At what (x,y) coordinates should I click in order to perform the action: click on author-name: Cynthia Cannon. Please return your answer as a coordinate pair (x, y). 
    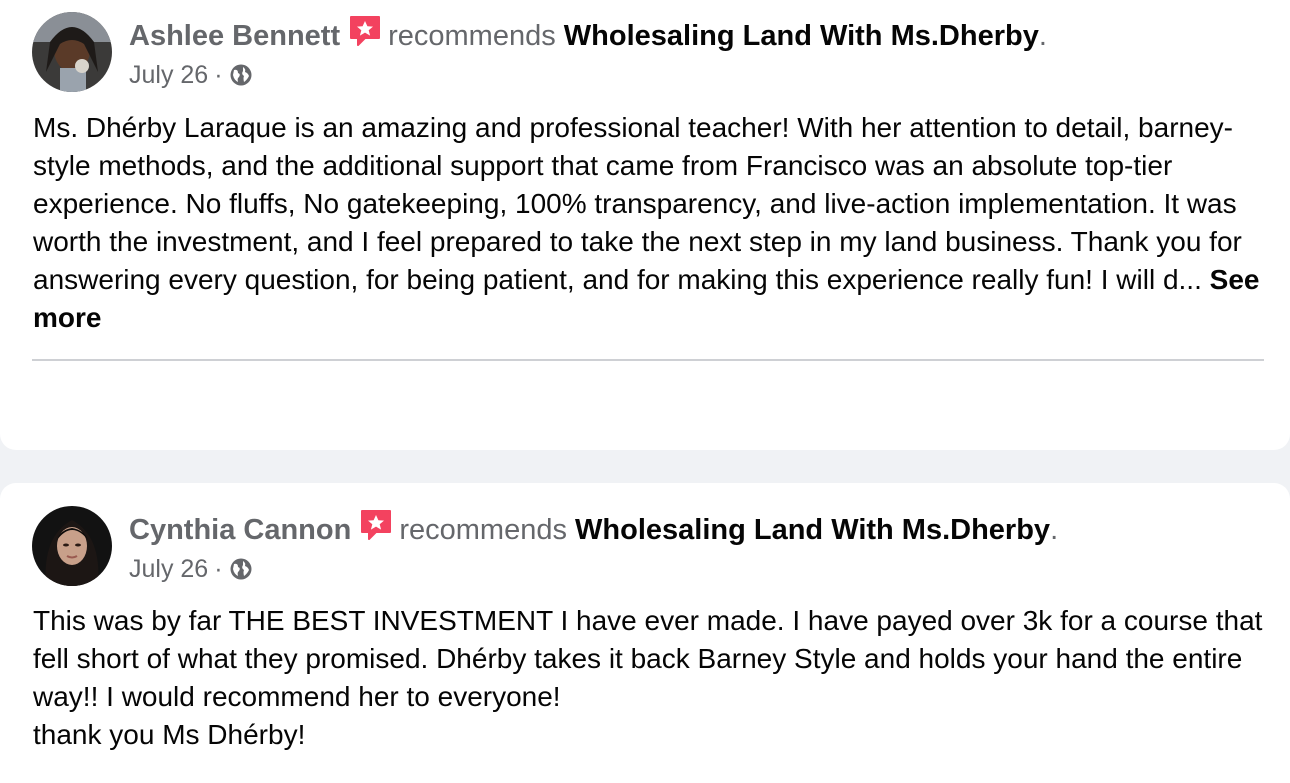
    Looking at the image, I should click on (240, 530).